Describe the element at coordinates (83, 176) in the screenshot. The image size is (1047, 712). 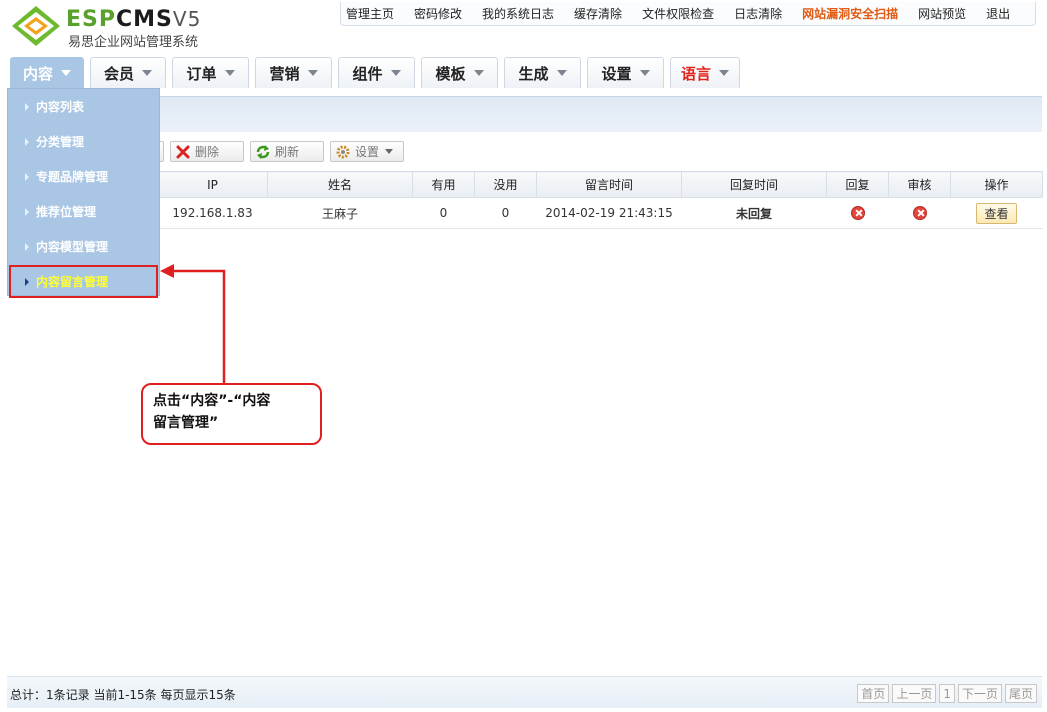
I see `menu-item-topic-brand-management: 专题品牌管理` at that location.